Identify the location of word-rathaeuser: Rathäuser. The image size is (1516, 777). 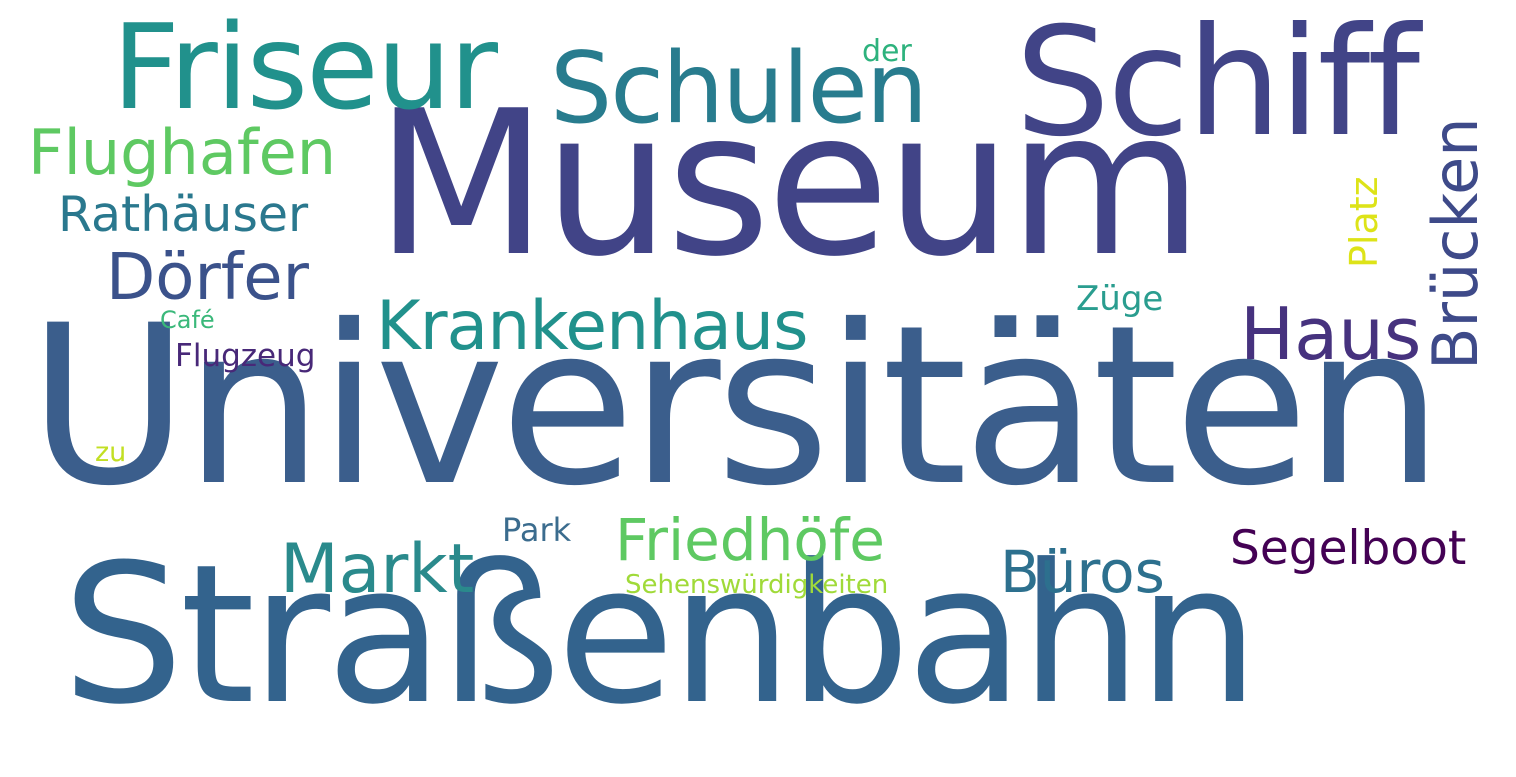
(183, 214).